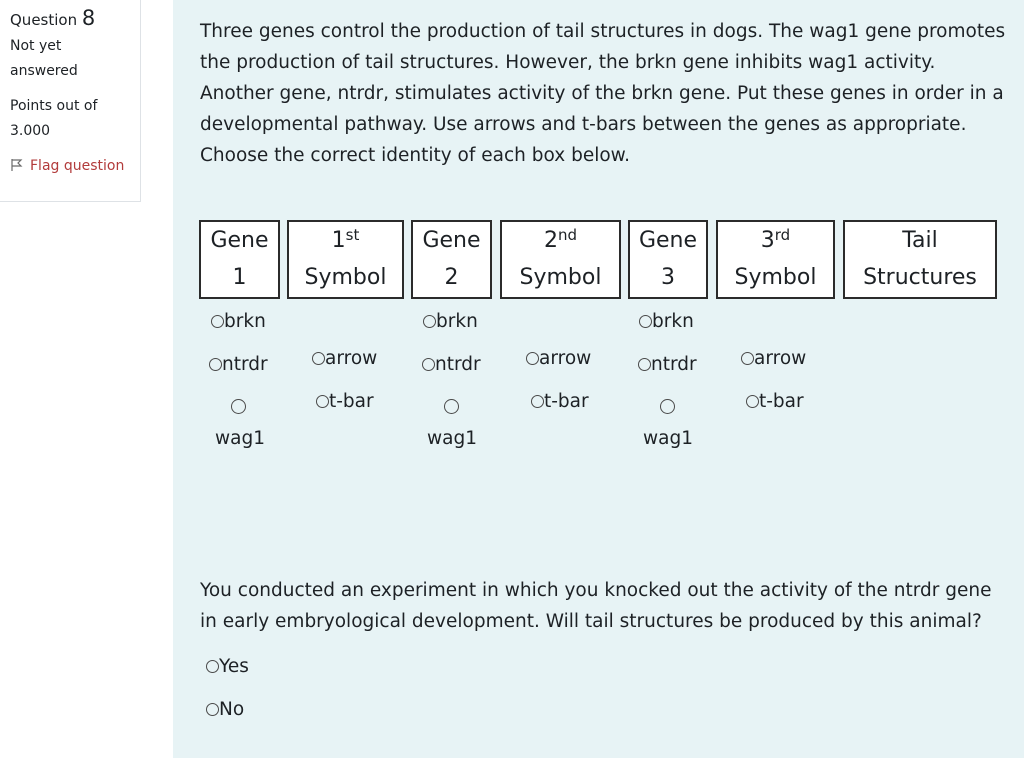  I want to click on tail-line1: Tail, so click(920, 240).